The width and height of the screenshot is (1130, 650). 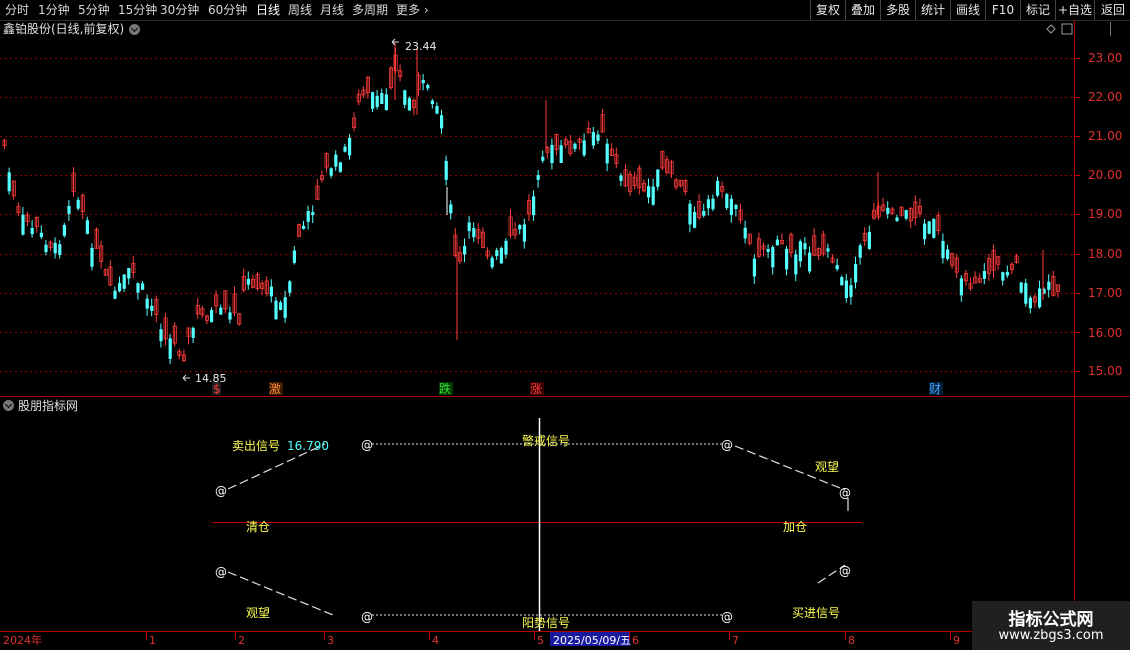 What do you see at coordinates (330, 640) in the screenshot?
I see `time-label: 3` at bounding box center [330, 640].